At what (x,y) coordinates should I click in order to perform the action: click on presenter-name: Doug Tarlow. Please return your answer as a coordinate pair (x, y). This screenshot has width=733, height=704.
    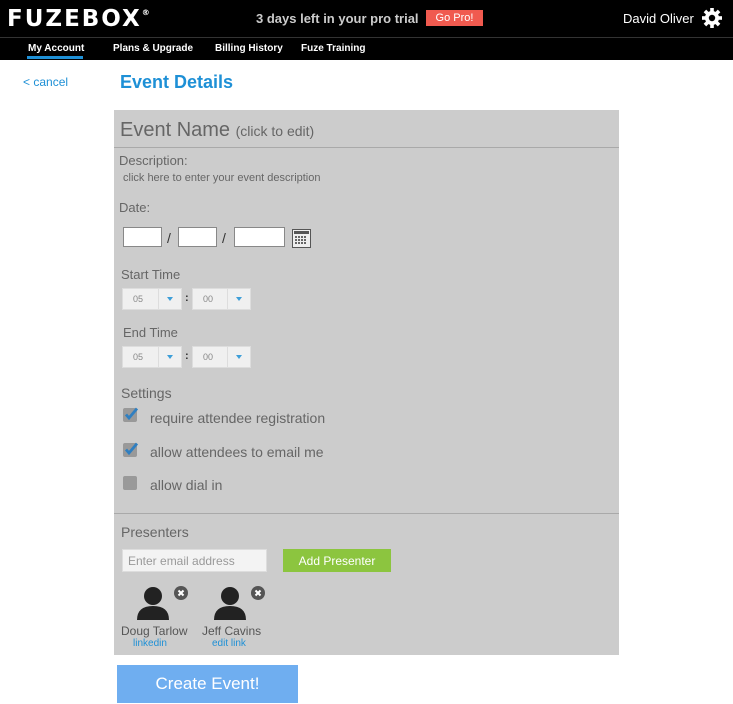
    Looking at the image, I should click on (154, 631).